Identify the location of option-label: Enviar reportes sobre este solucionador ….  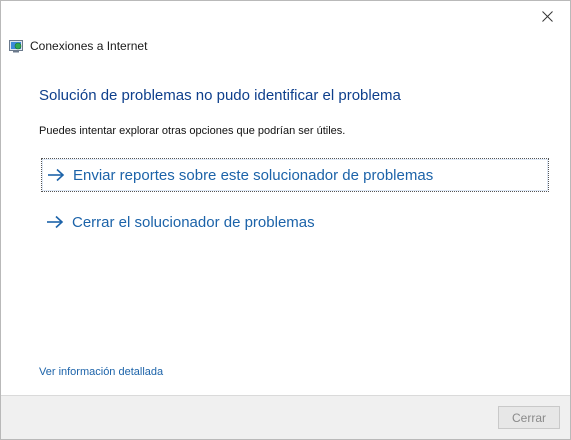
(253, 175).